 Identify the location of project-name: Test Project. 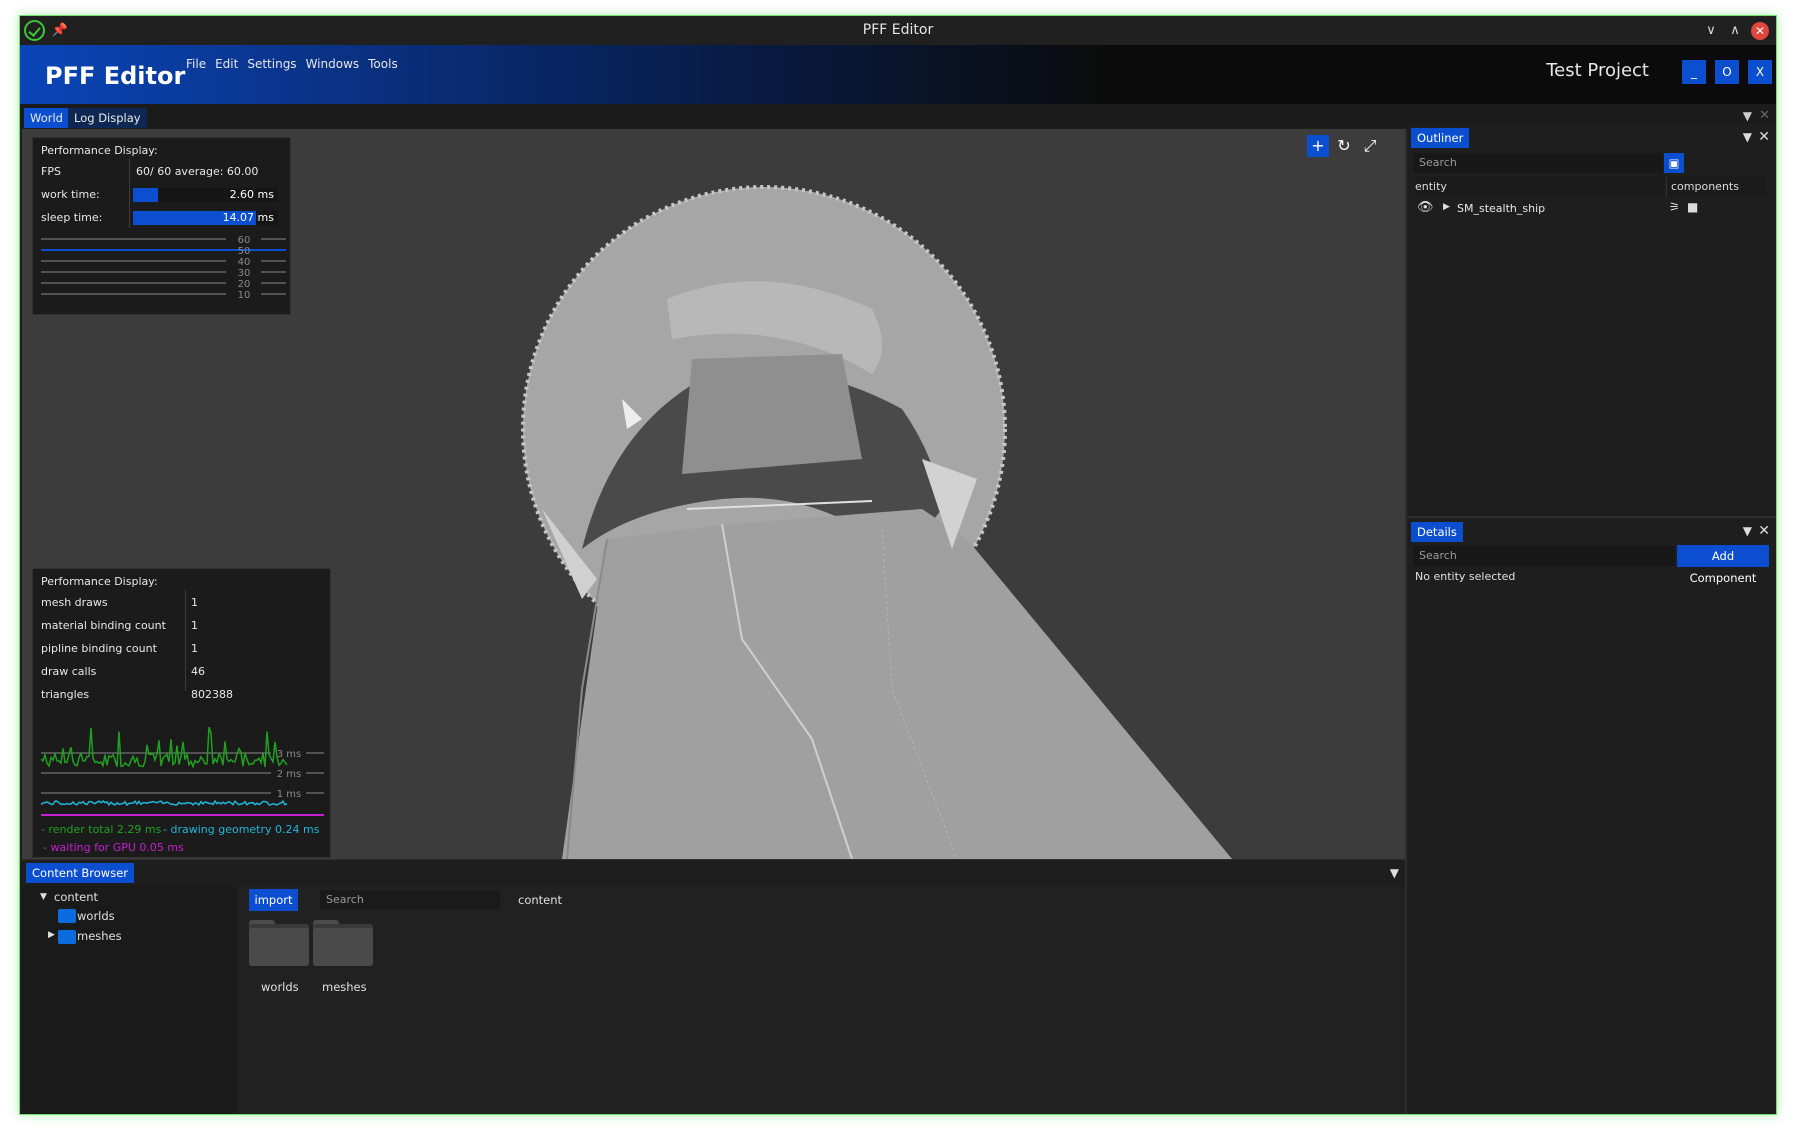
(1597, 70).